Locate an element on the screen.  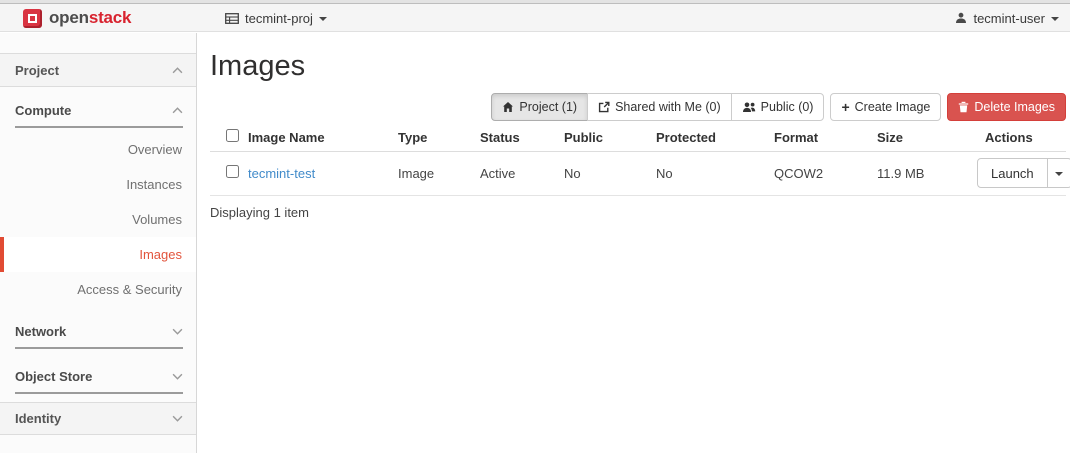
openstack-logo: openstack is located at coordinates (77, 18).